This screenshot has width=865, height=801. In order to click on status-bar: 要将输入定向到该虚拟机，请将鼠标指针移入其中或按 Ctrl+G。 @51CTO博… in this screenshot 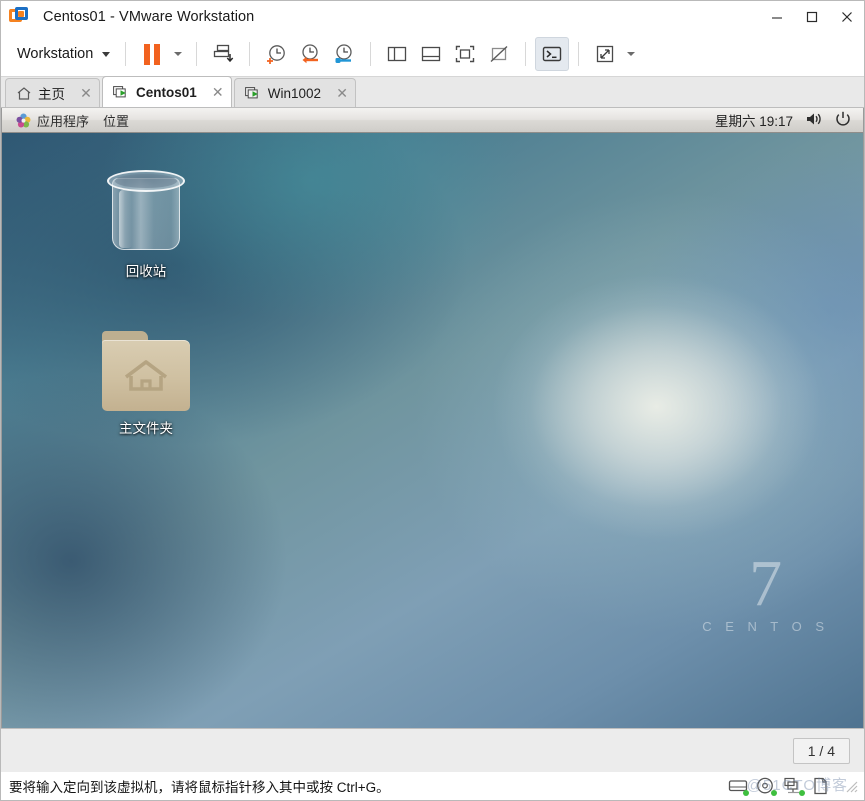, I will do `click(432, 786)`.